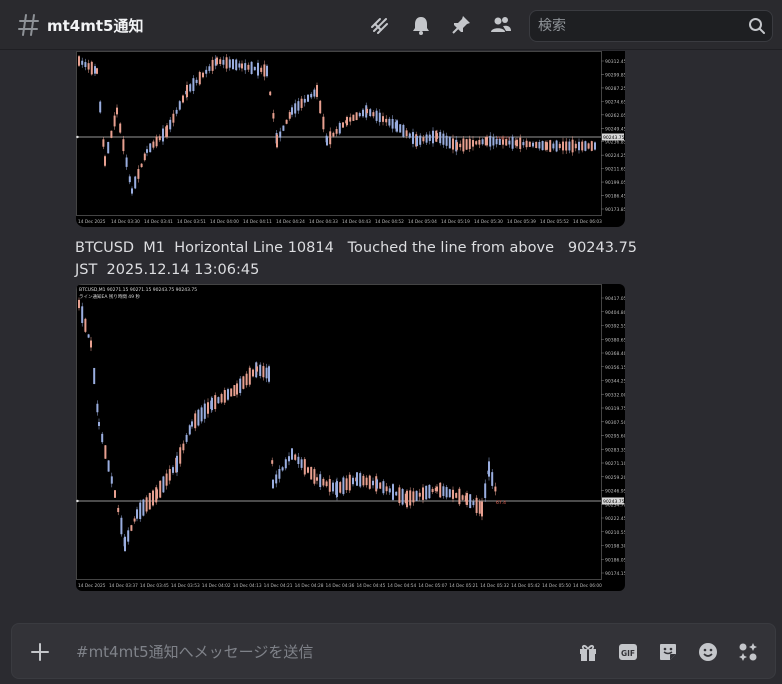 The image size is (782, 684). Describe the element at coordinates (615, 197) in the screenshot. I see `y-tick-label: 90186.45` at that location.